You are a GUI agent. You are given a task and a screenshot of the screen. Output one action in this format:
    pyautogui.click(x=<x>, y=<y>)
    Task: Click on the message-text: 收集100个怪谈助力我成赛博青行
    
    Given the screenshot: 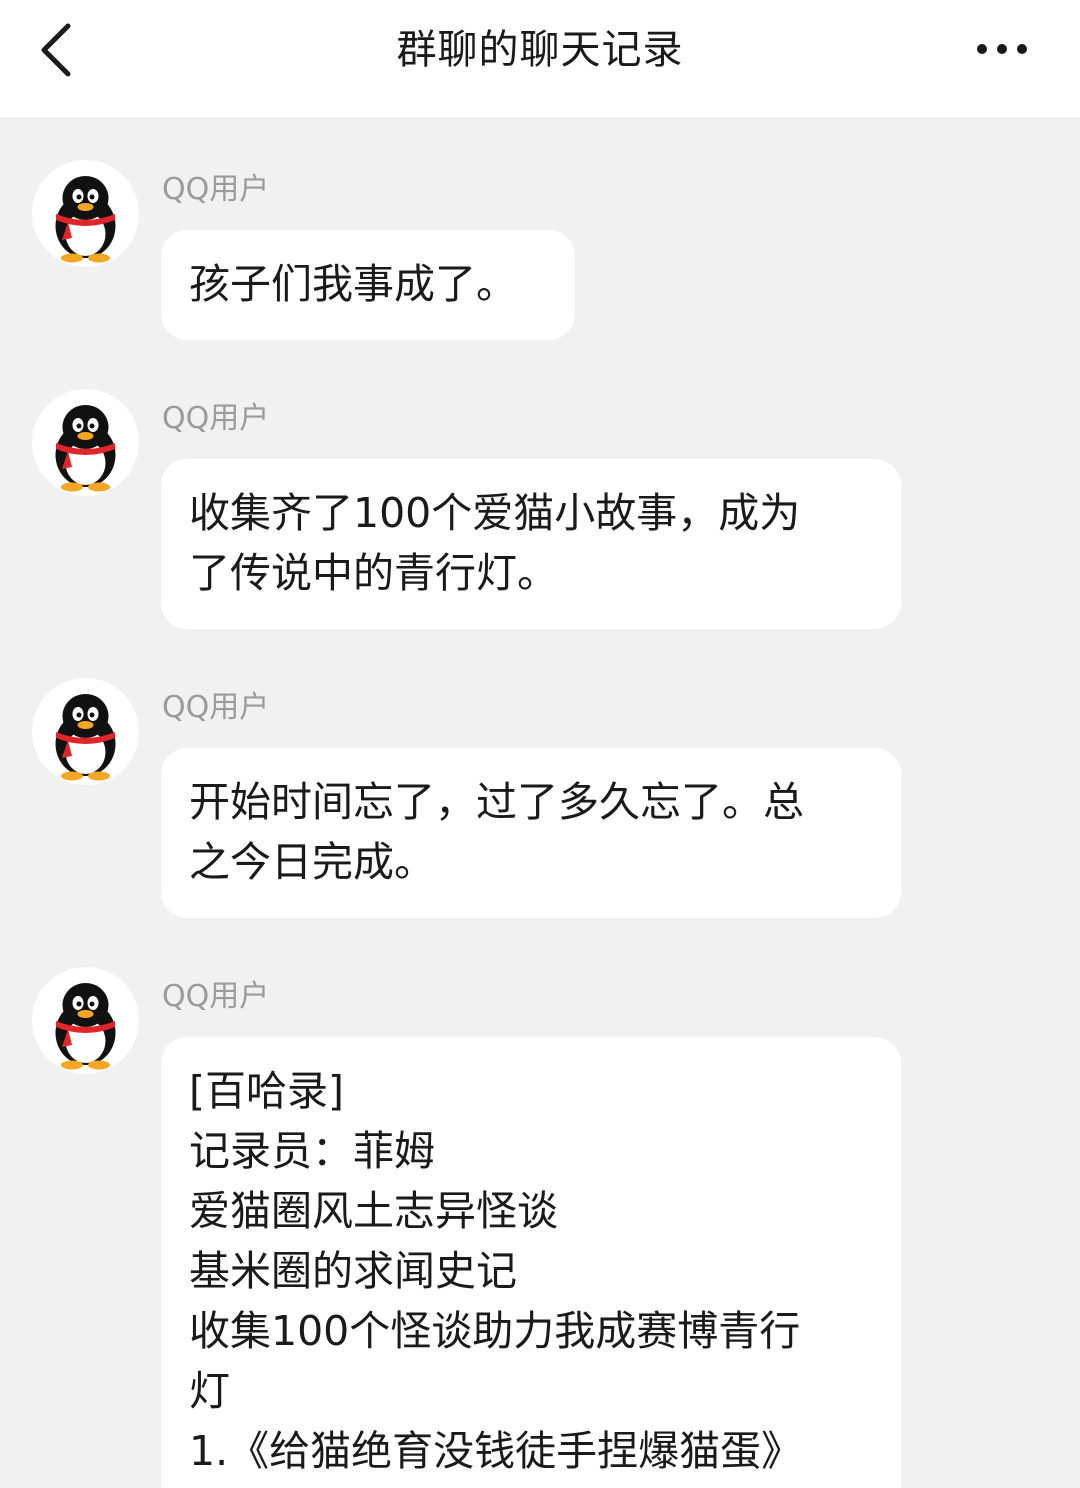 What is the action you would take?
    pyautogui.click(x=495, y=1331)
    